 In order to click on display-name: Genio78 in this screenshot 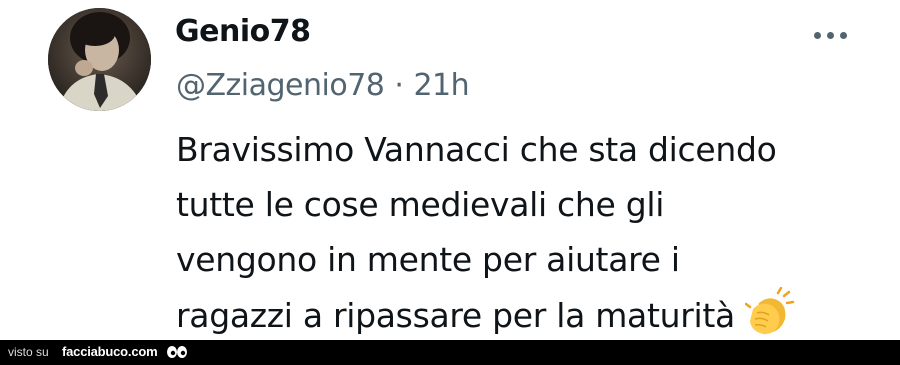, I will do `click(243, 31)`.